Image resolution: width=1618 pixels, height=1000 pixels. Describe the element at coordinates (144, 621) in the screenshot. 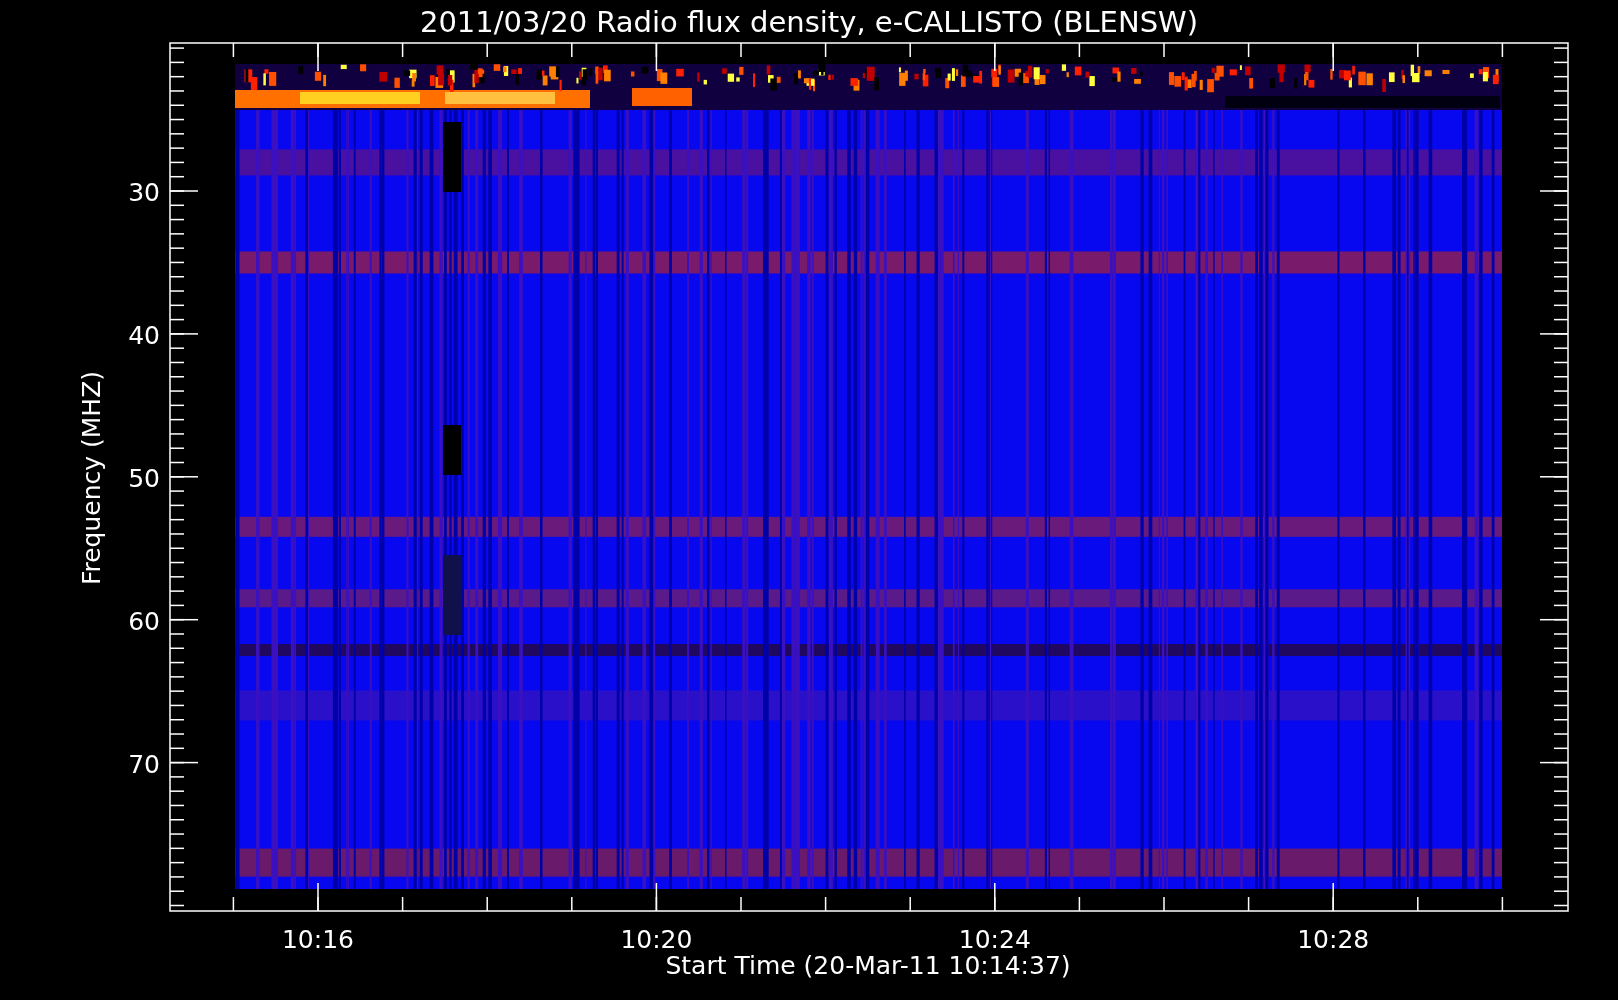

I see `y-tick-label: 60` at that location.